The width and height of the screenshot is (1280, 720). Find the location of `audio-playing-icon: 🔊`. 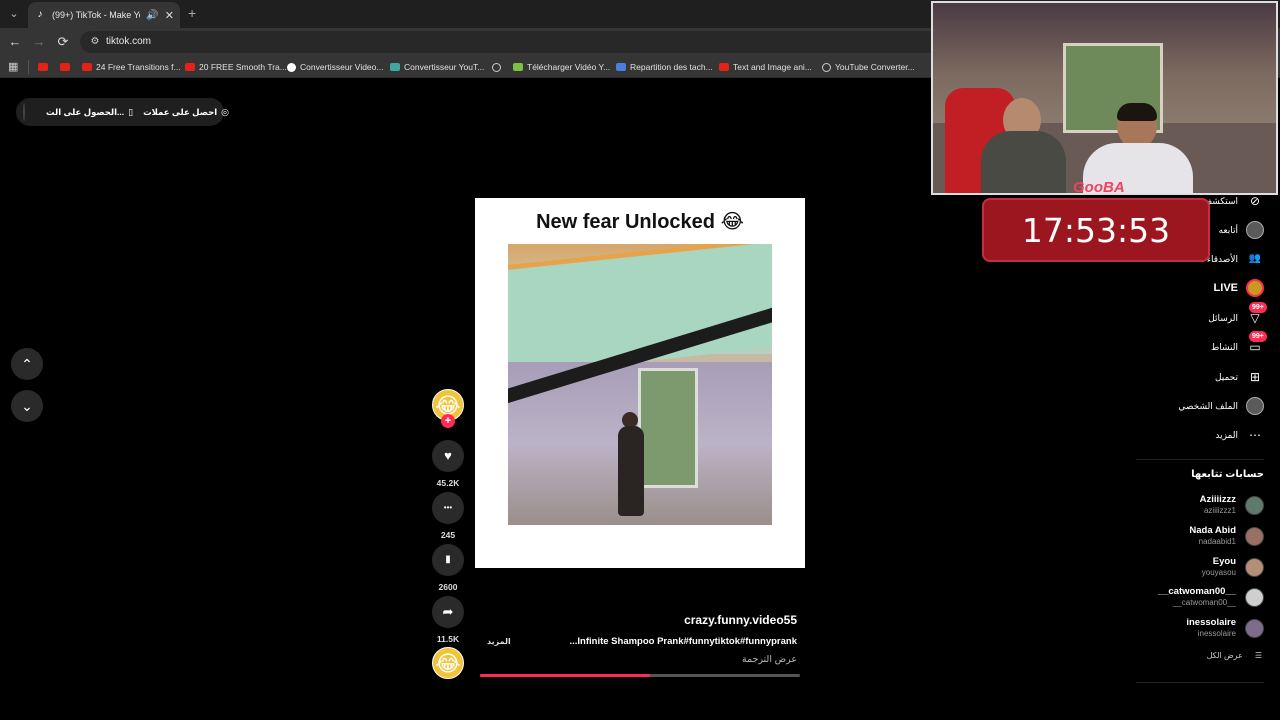

audio-playing-icon: 🔊 is located at coordinates (152, 15).